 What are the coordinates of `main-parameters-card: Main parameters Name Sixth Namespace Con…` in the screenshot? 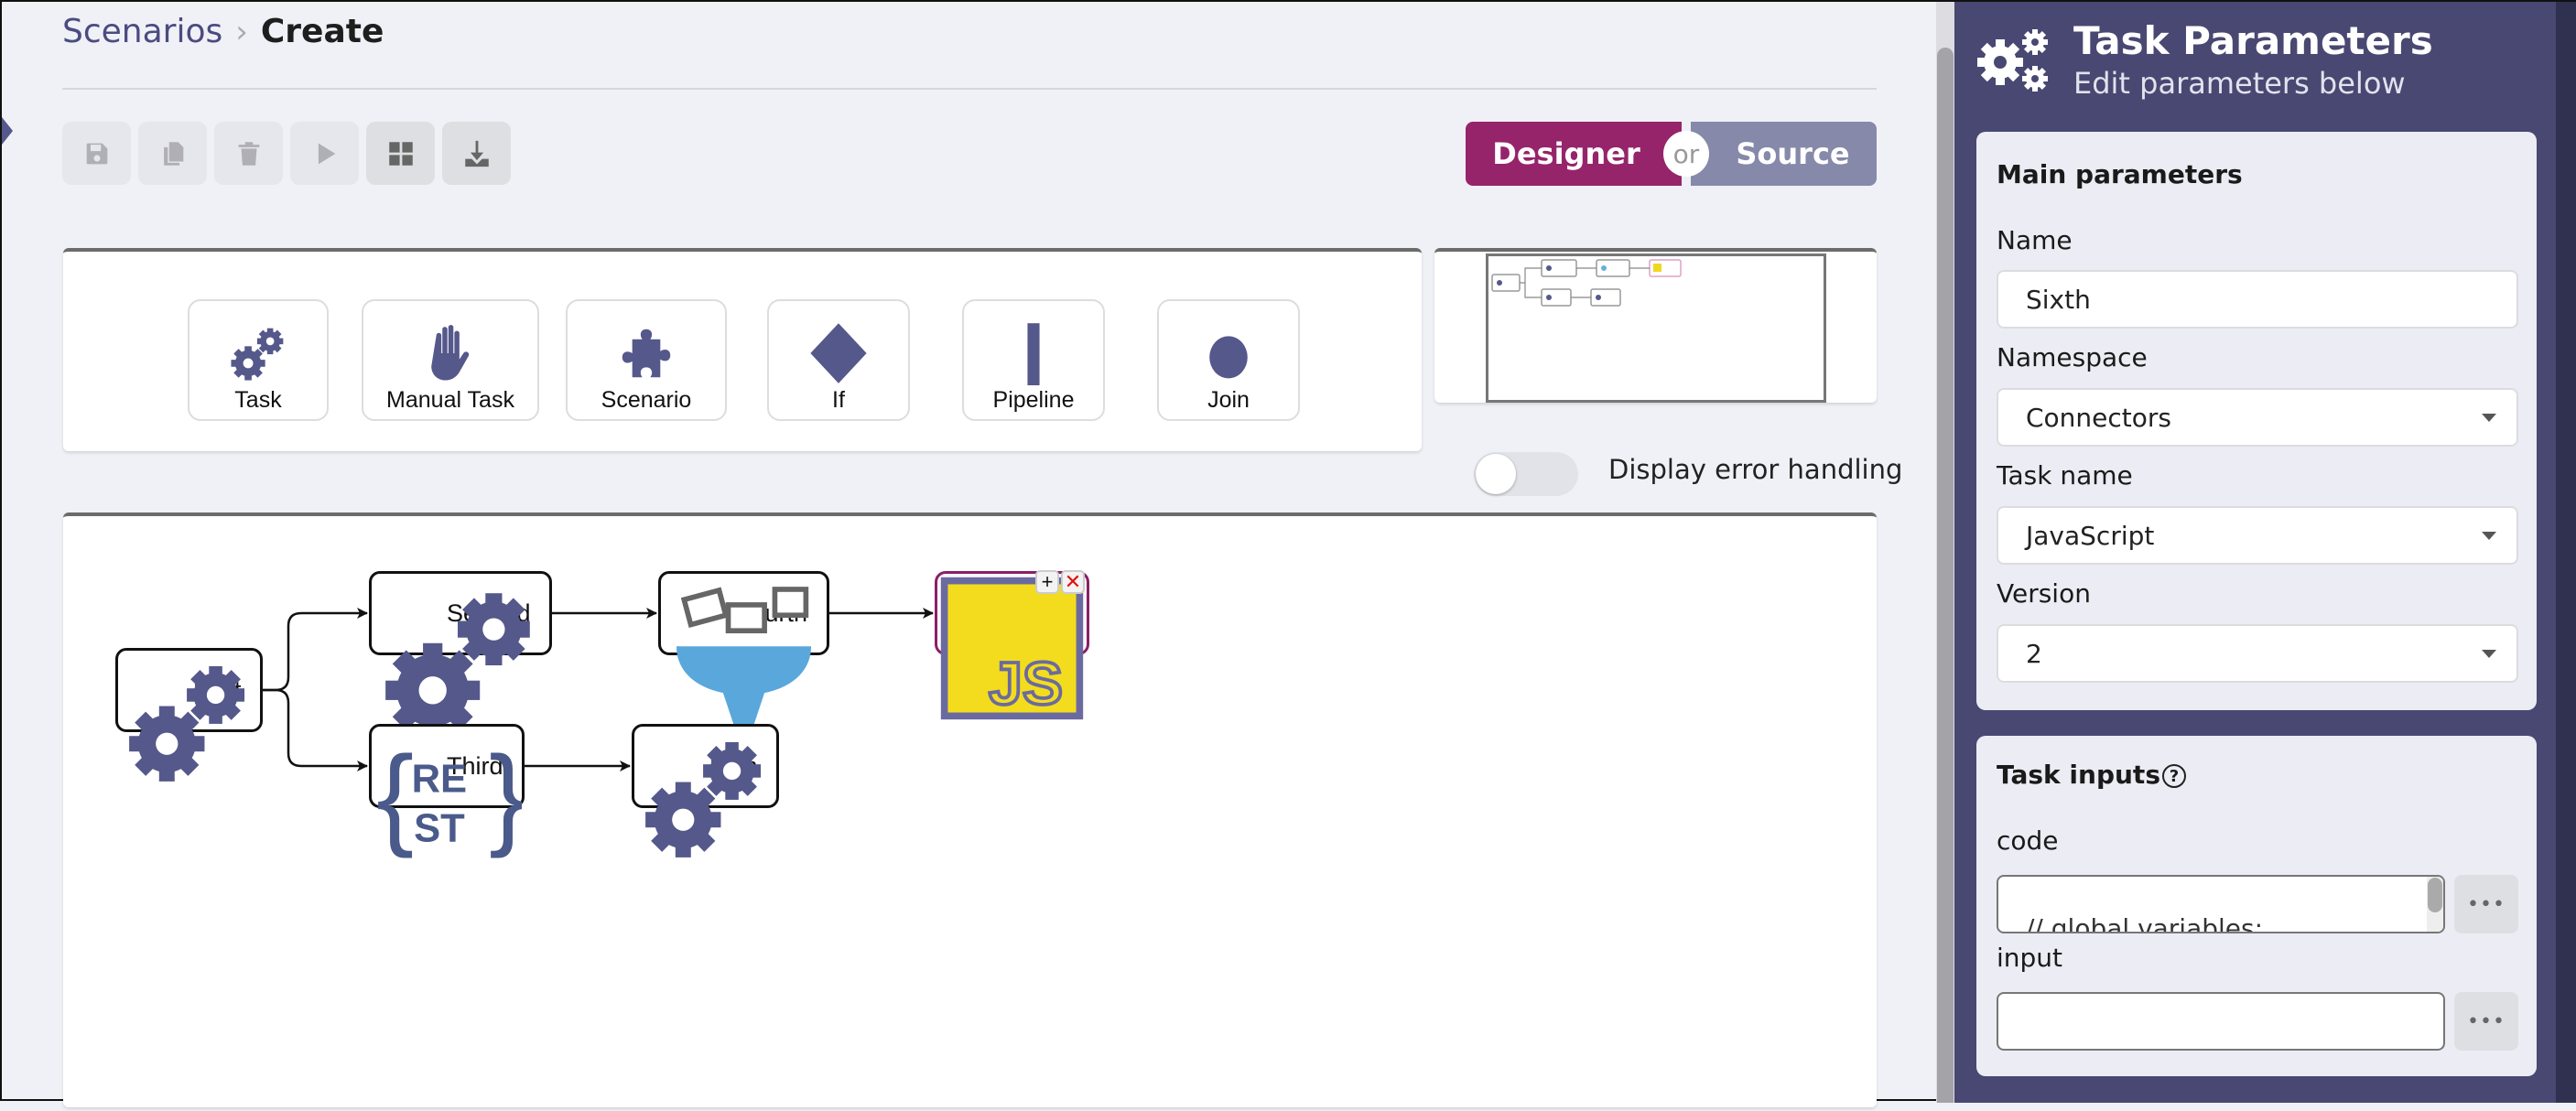 It's located at (2257, 421).